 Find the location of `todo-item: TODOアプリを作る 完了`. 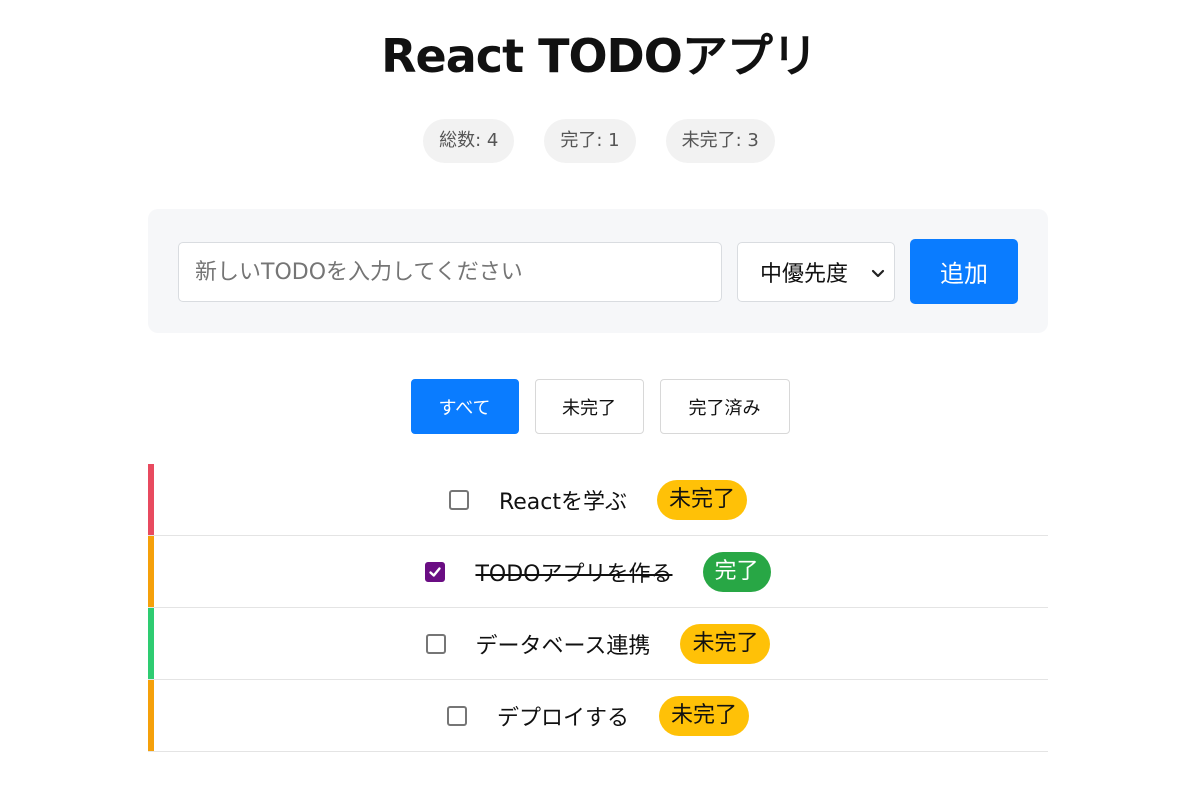

todo-item: TODOアプリを作る 完了 is located at coordinates (598, 572).